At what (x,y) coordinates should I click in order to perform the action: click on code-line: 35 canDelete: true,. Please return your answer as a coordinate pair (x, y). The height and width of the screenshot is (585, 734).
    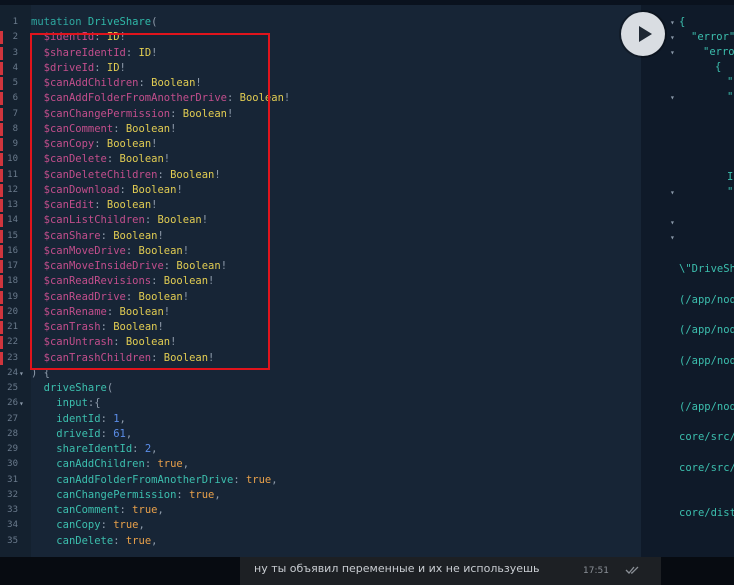
    Looking at the image, I should click on (320, 541).